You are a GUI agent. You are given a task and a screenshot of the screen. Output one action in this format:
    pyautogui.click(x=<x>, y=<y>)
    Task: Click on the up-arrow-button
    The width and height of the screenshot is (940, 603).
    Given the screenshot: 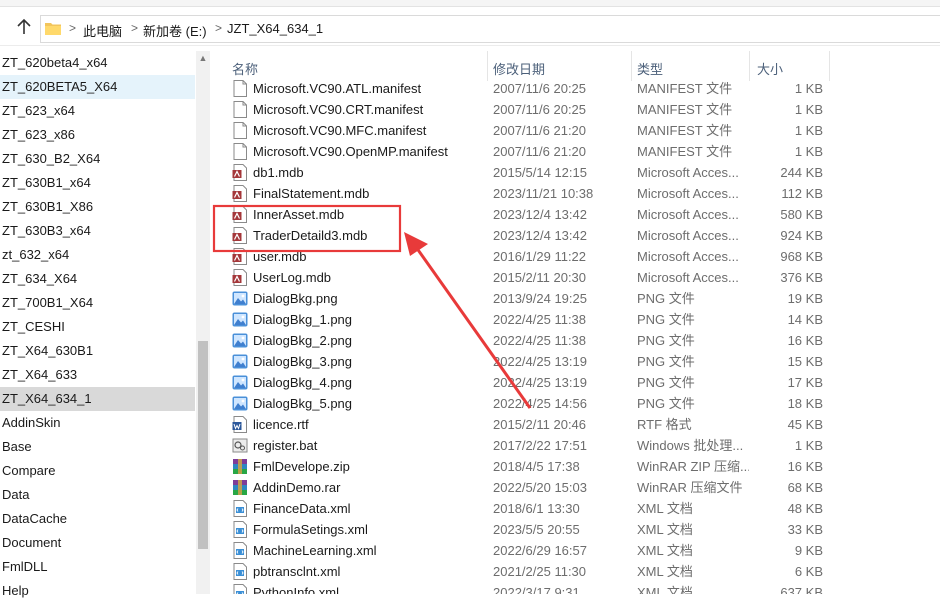 What is the action you would take?
    pyautogui.click(x=24, y=27)
    